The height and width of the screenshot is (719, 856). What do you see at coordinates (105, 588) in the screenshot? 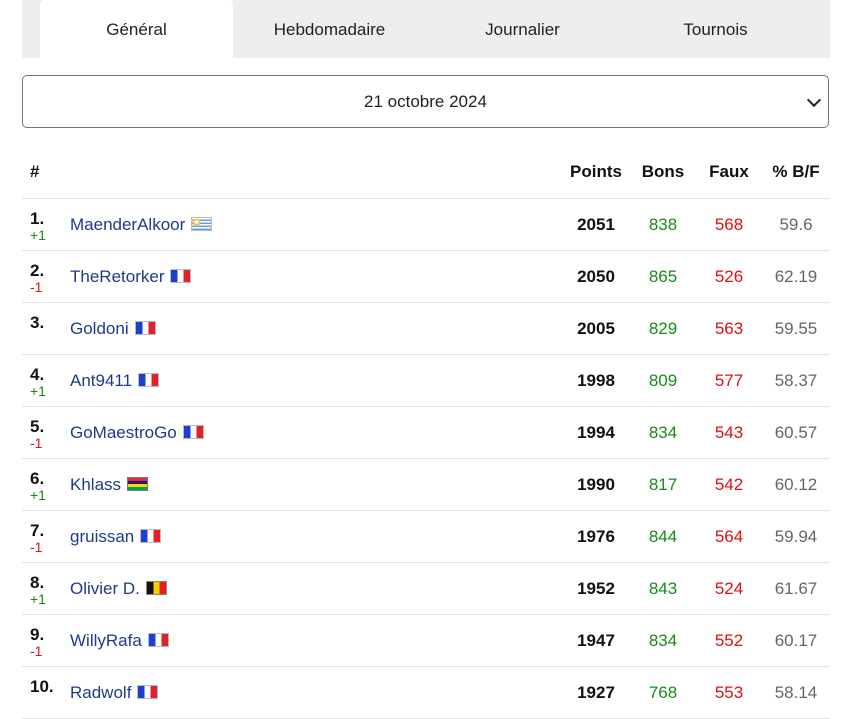
I see `player-link: Olivier D.` at bounding box center [105, 588].